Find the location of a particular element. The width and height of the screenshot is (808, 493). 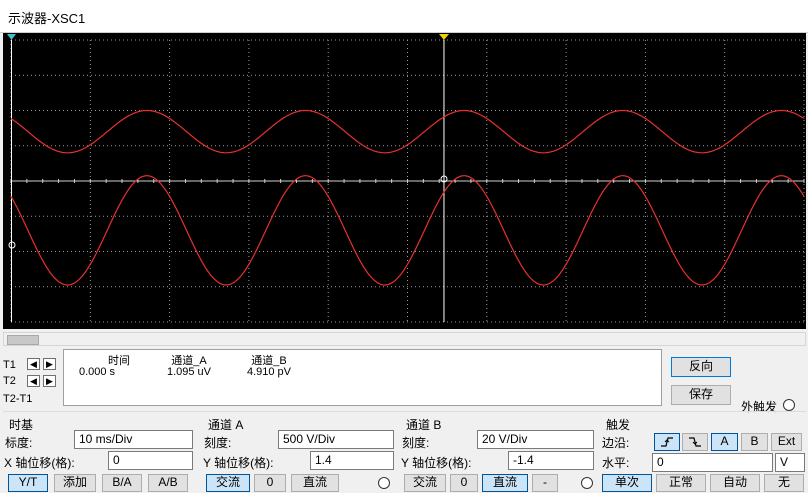

trigger-source-ext-button: Ext is located at coordinates (786, 442).